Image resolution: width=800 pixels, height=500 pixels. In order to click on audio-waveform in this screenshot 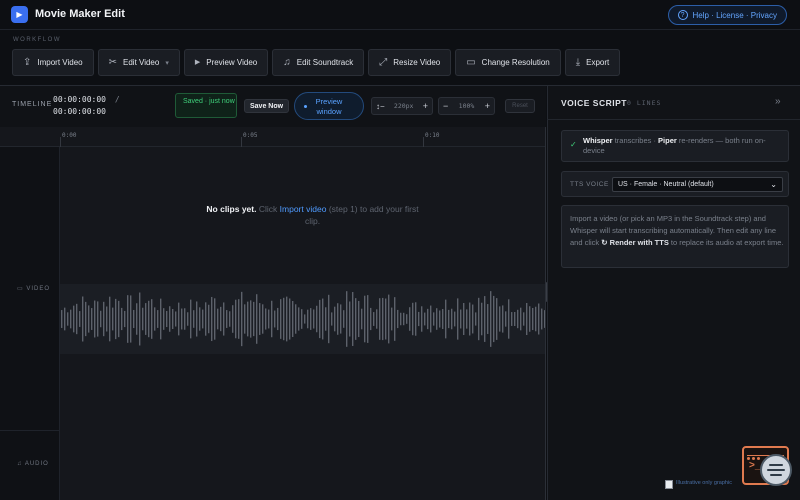, I will do `click(303, 319)`.